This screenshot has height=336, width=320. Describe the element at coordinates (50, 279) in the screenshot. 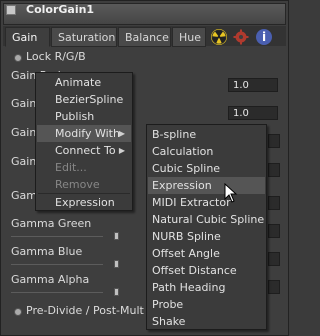

I see `gamma-alpha-label: Gamma Alpha` at that location.